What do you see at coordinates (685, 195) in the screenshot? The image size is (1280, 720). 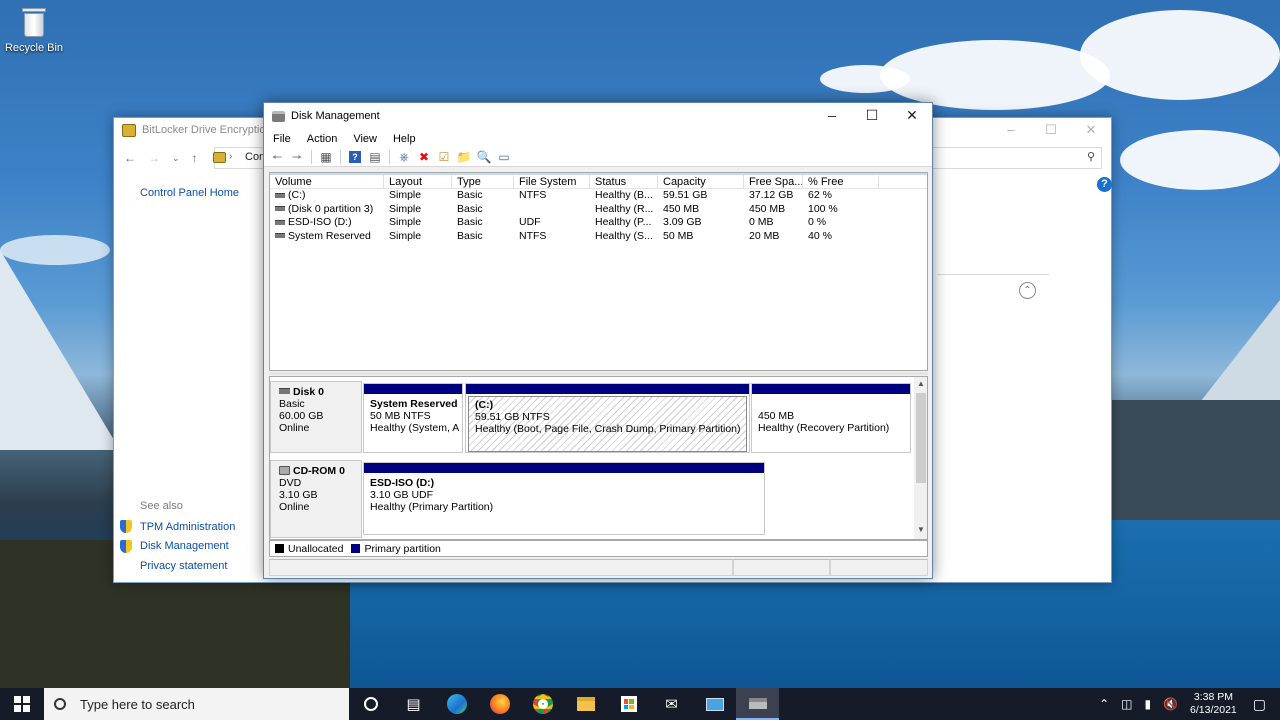 I see `cell-capacity: 59.51 GB` at bounding box center [685, 195].